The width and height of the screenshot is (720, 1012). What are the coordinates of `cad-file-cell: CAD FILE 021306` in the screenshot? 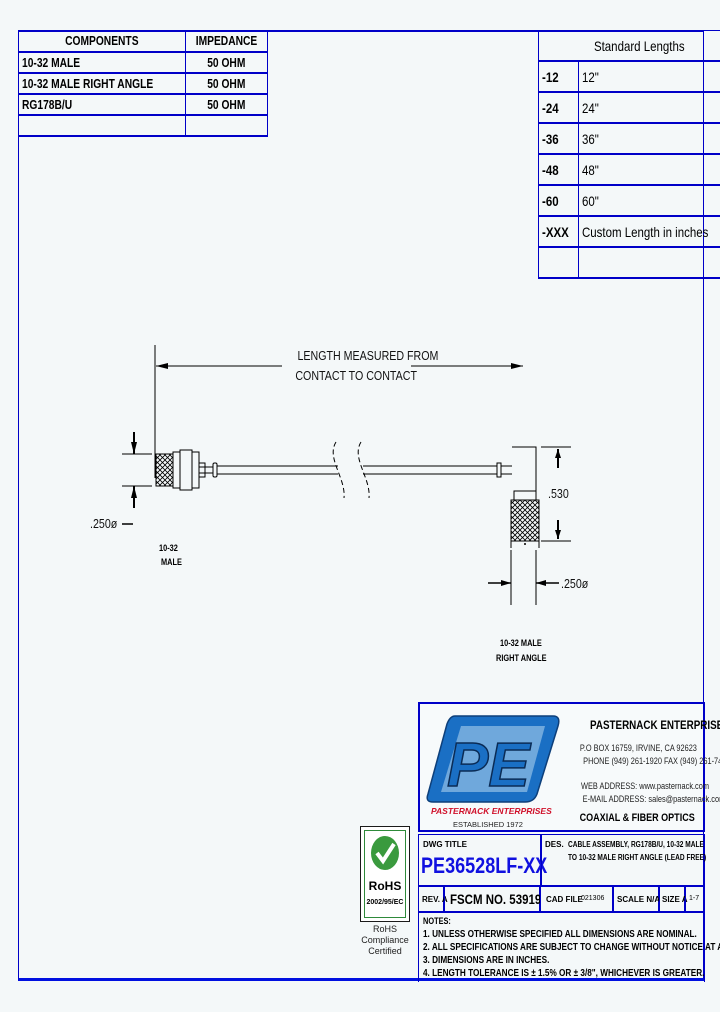 It's located at (576, 899).